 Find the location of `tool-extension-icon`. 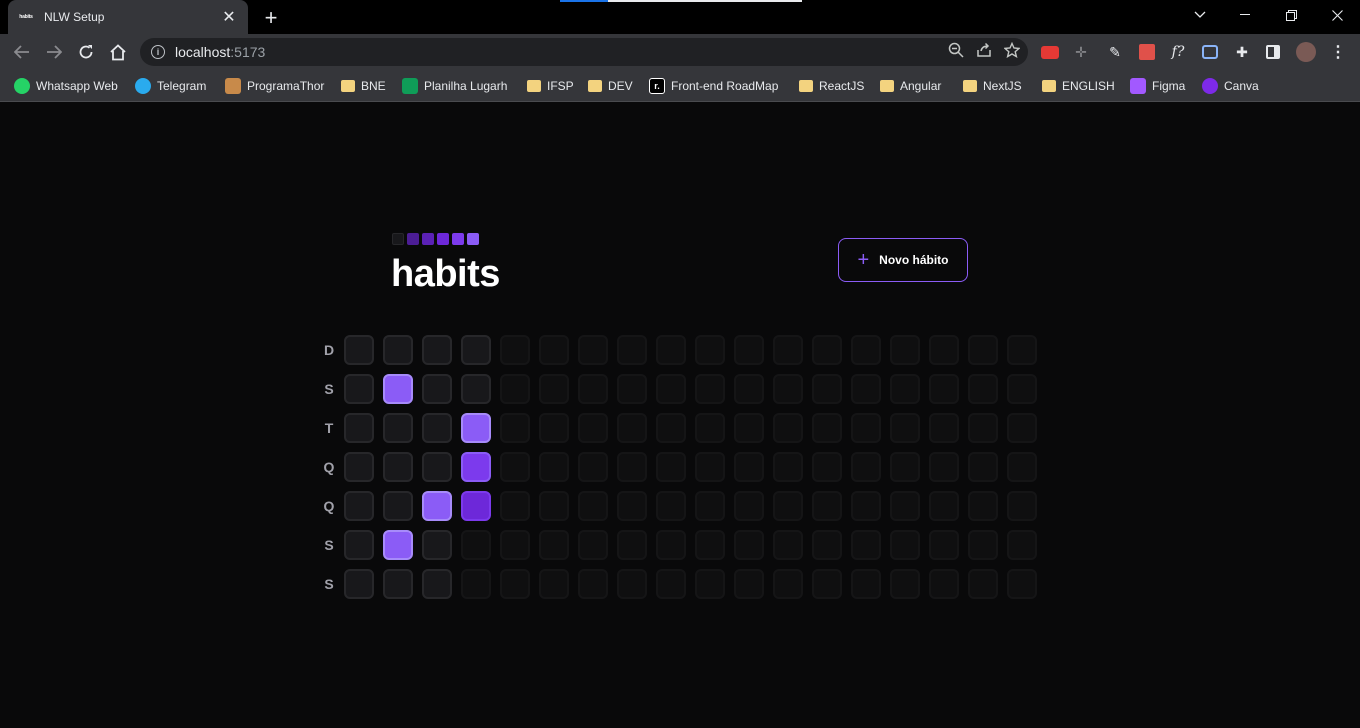

tool-extension-icon is located at coordinates (1147, 52).